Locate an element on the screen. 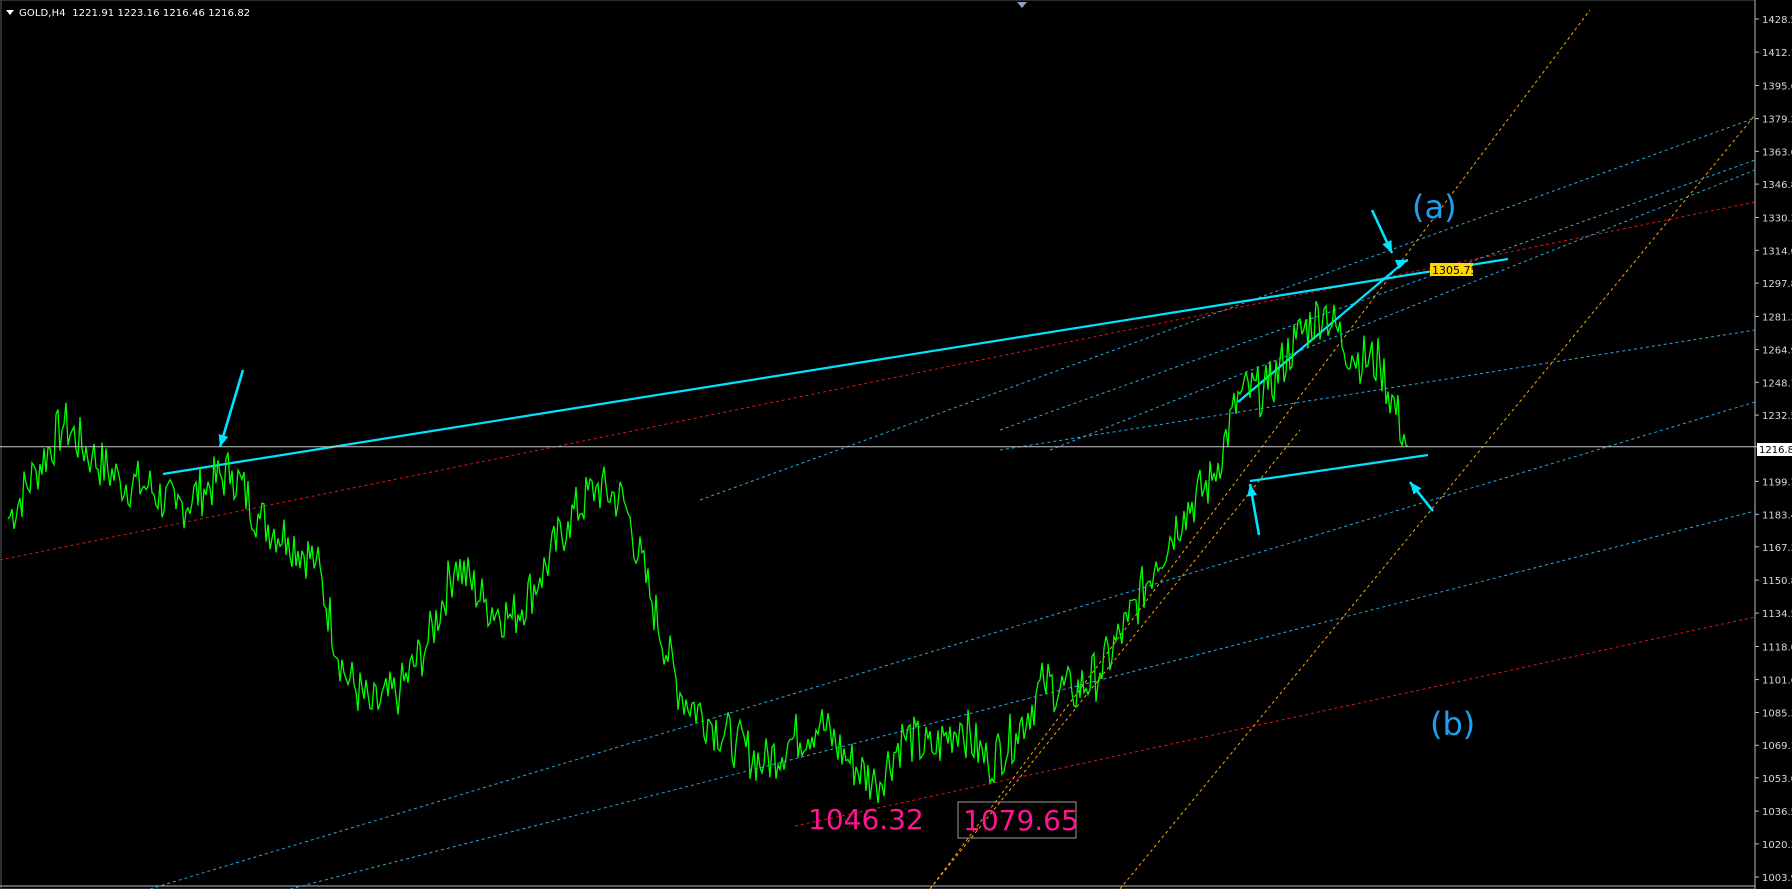 The height and width of the screenshot is (889, 1792). price-tick-label: 1314.0 is located at coordinates (1777, 251).